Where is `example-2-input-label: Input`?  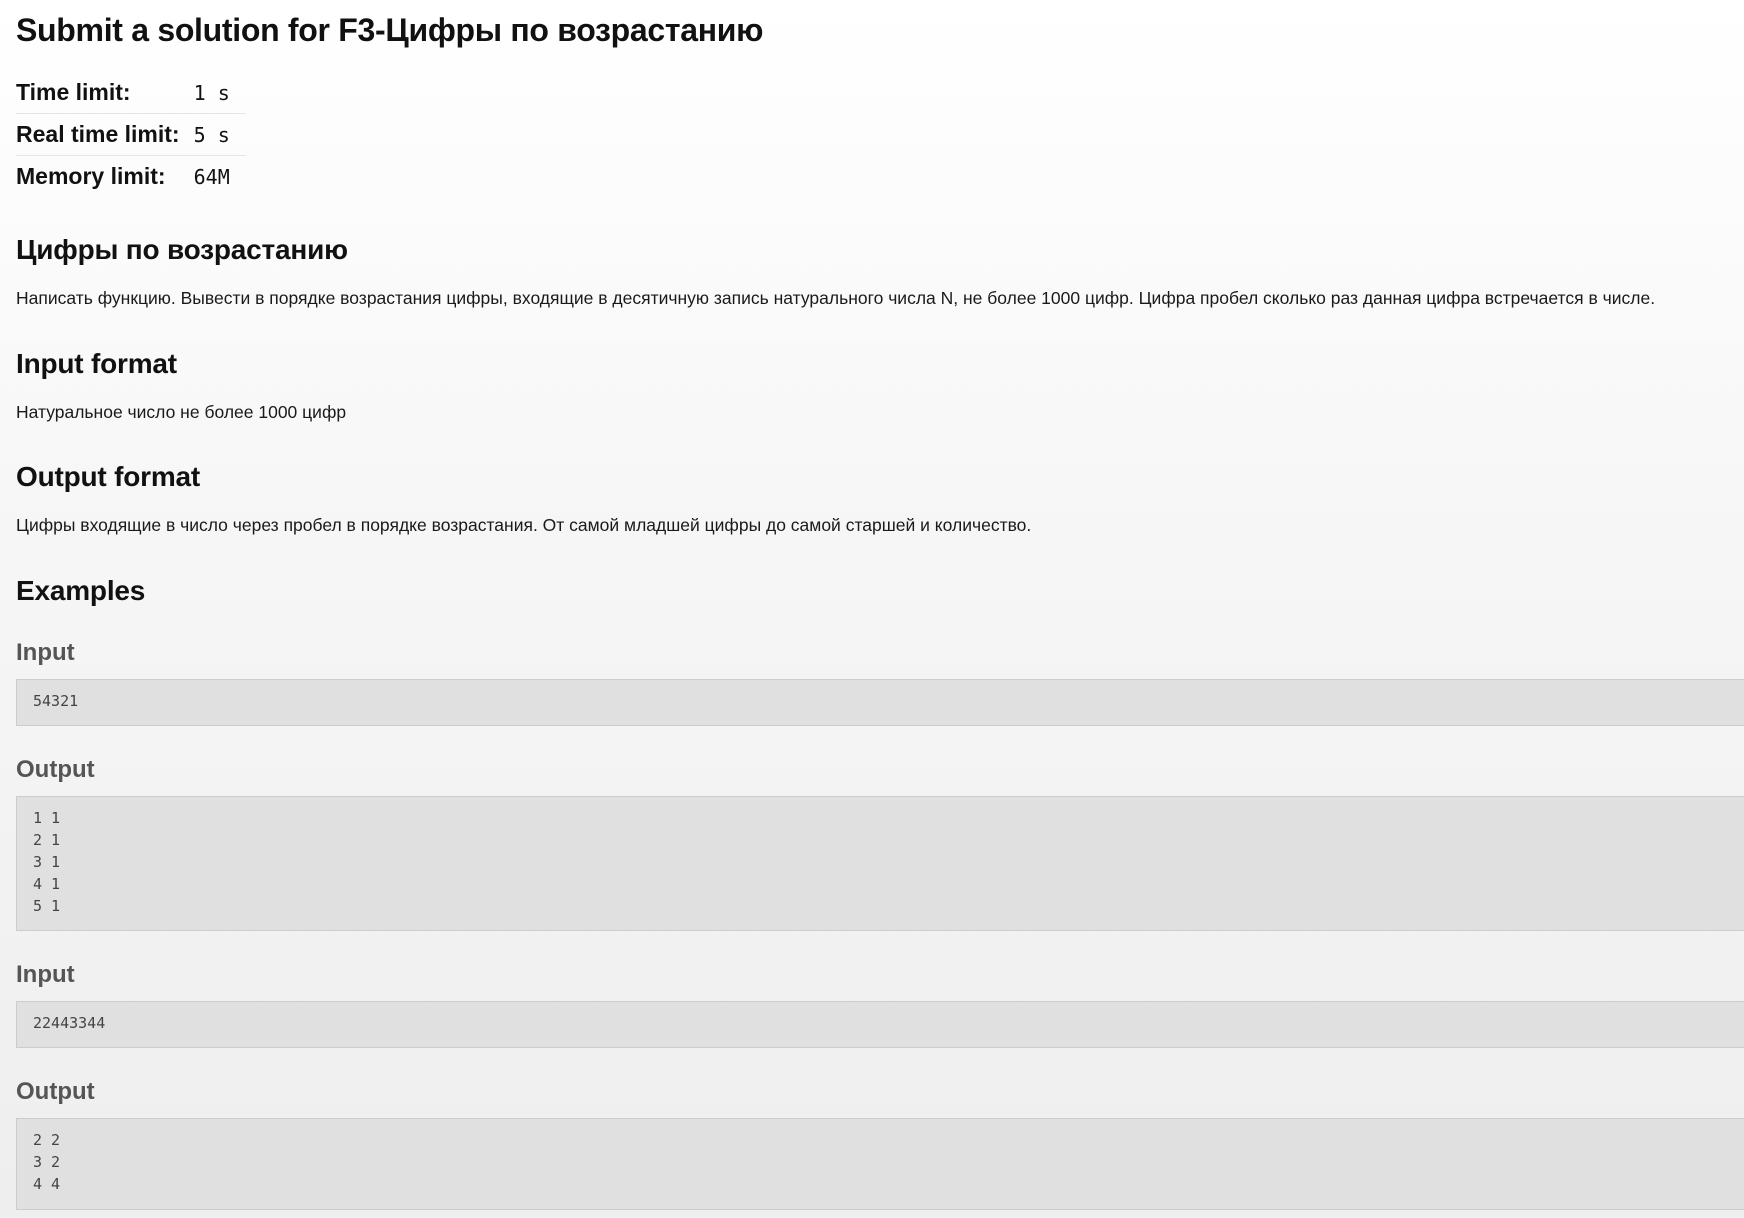
example-2-input-label: Input is located at coordinates (45, 974).